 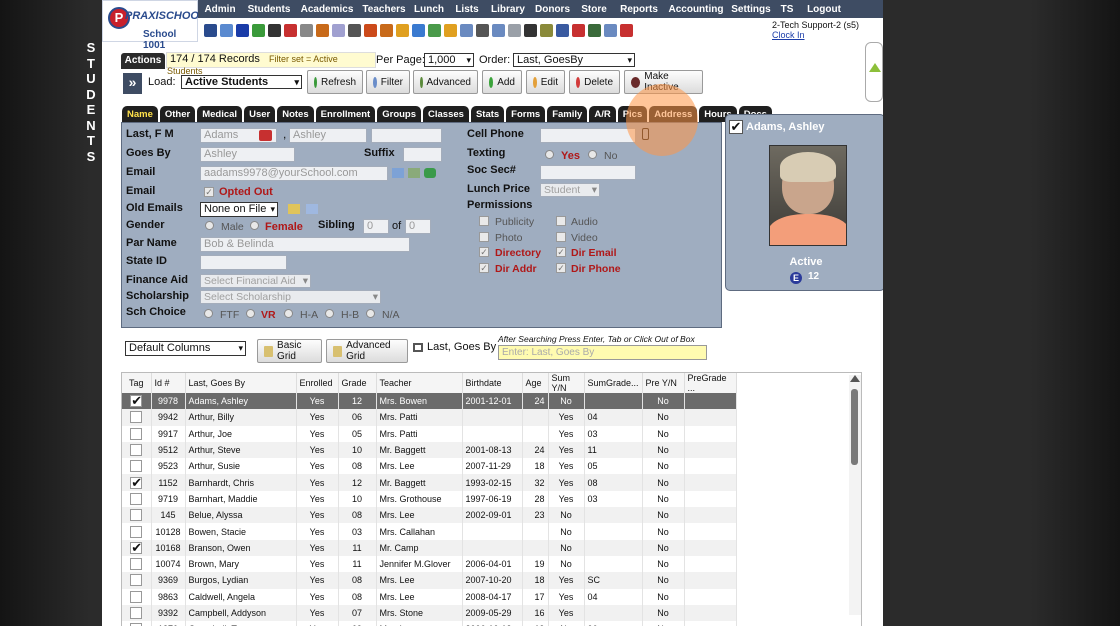 I want to click on card-select-checkbox: ✔, so click(x=736, y=127).